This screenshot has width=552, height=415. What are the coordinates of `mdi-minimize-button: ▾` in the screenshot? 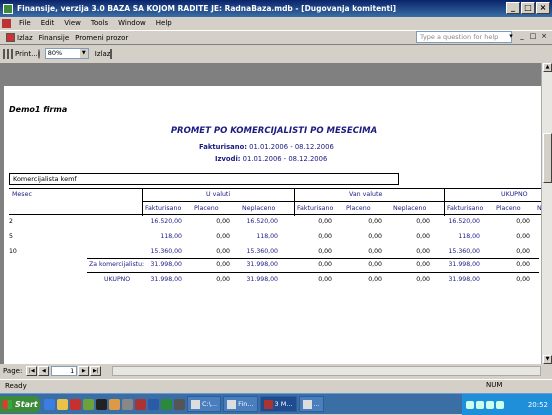 It's located at (511, 36).